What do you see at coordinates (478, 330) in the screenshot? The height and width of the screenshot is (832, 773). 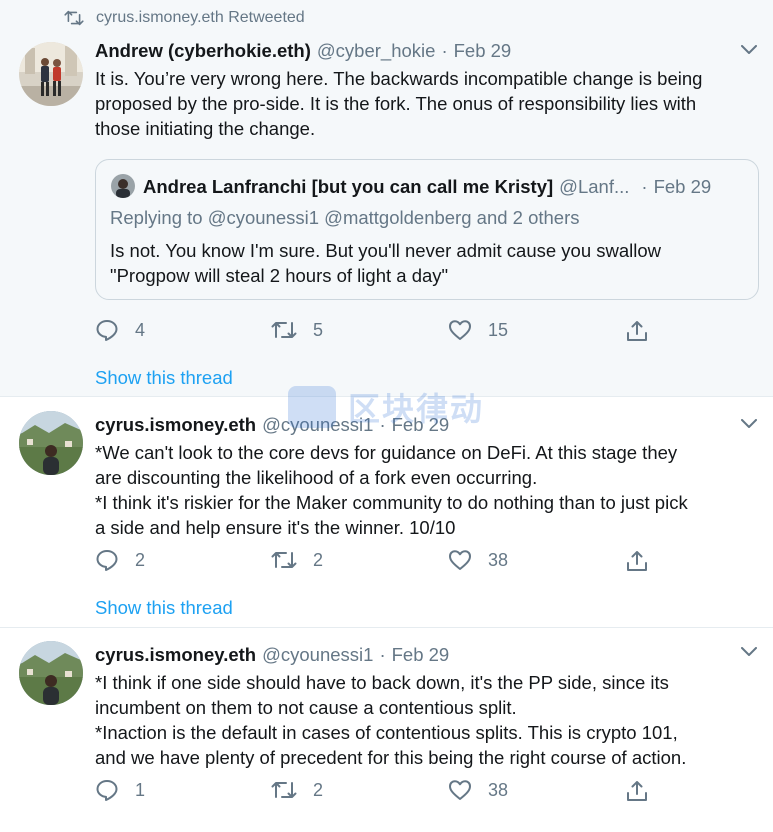 I see `like-button: 15` at bounding box center [478, 330].